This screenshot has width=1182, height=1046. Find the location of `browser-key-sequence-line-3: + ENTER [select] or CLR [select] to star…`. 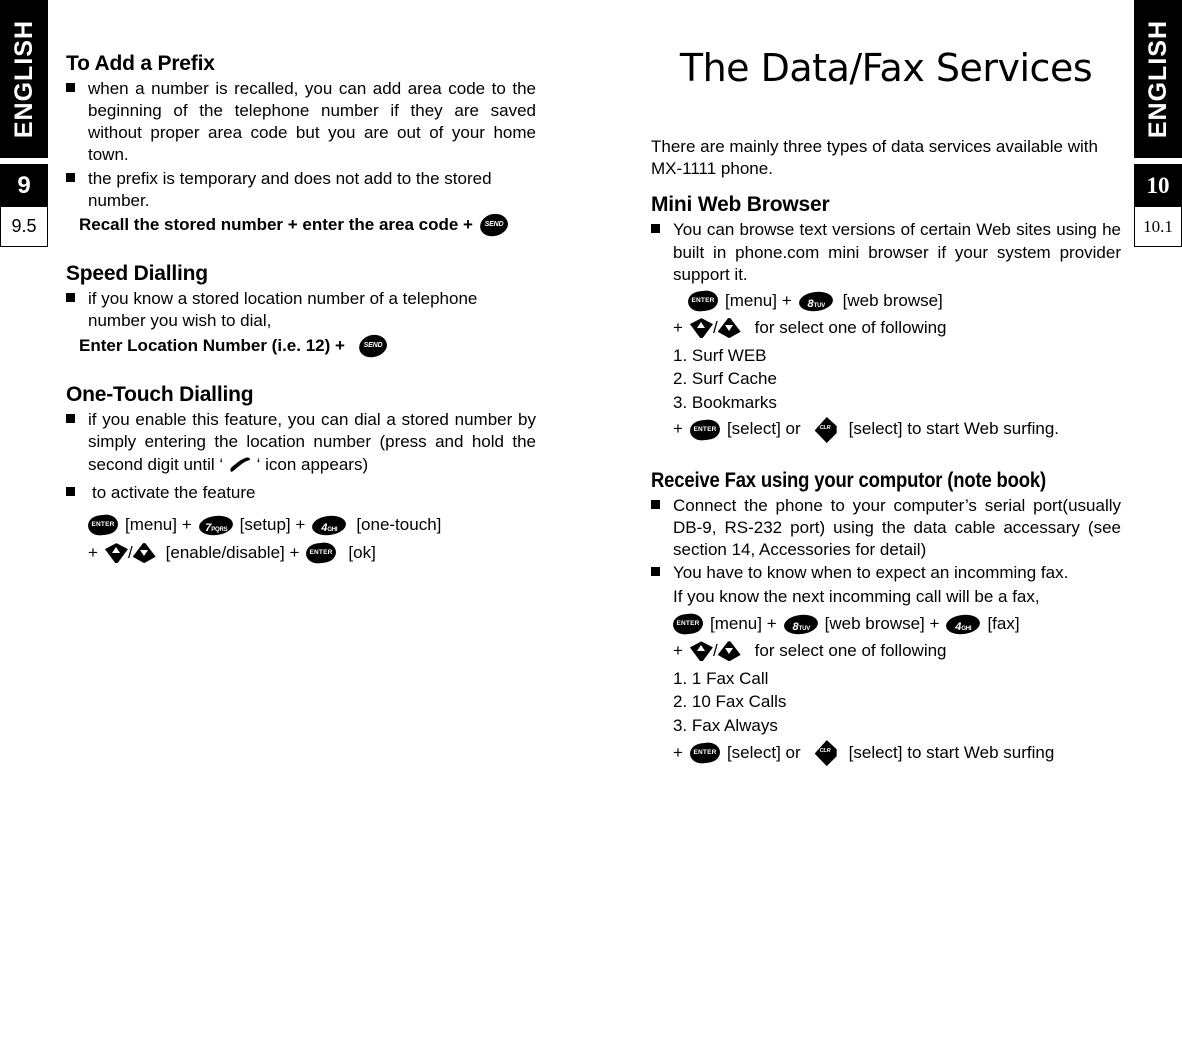

browser-key-sequence-line-3: + ENTER [select] or CLR [select] to star… is located at coordinates (886, 429).